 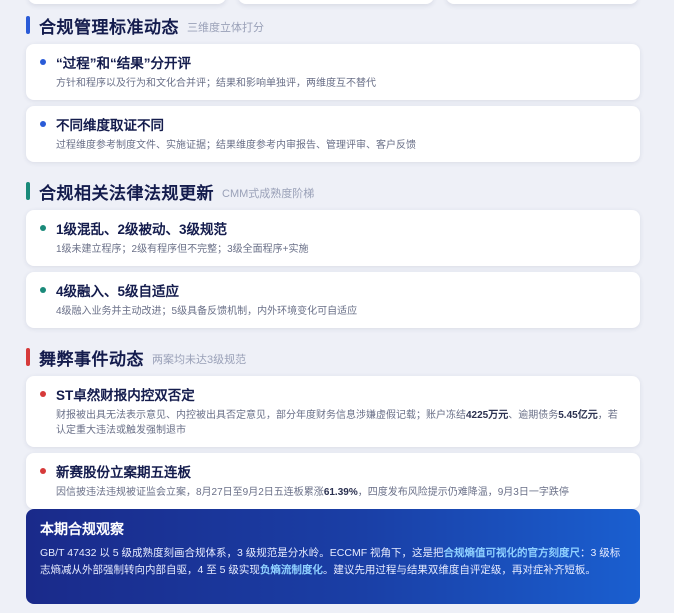 What do you see at coordinates (463, 492) in the screenshot?
I see `desc-text: ，四度发布风险提示仍难降温，9月3日一字跌停` at bounding box center [463, 492].